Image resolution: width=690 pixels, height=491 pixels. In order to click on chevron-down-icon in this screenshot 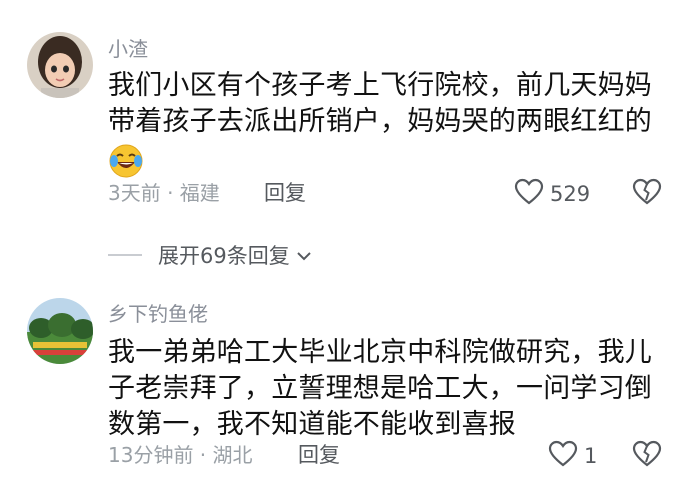, I will do `click(304, 255)`.